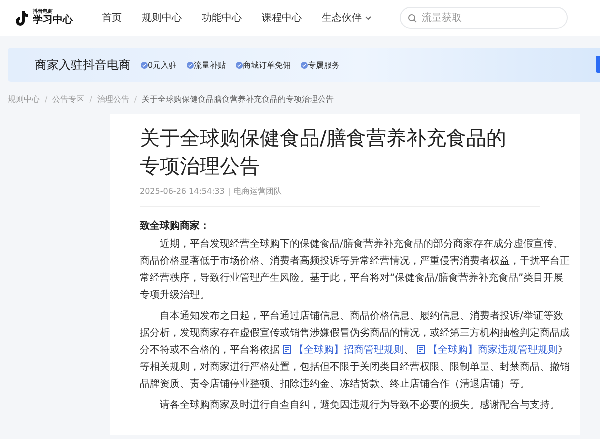 This screenshot has width=600, height=439. Describe the element at coordinates (238, 99) in the screenshot. I see `breadcrumb-link: 关于全球购保健食品膳食营养补充食品的专项治理公告` at that location.